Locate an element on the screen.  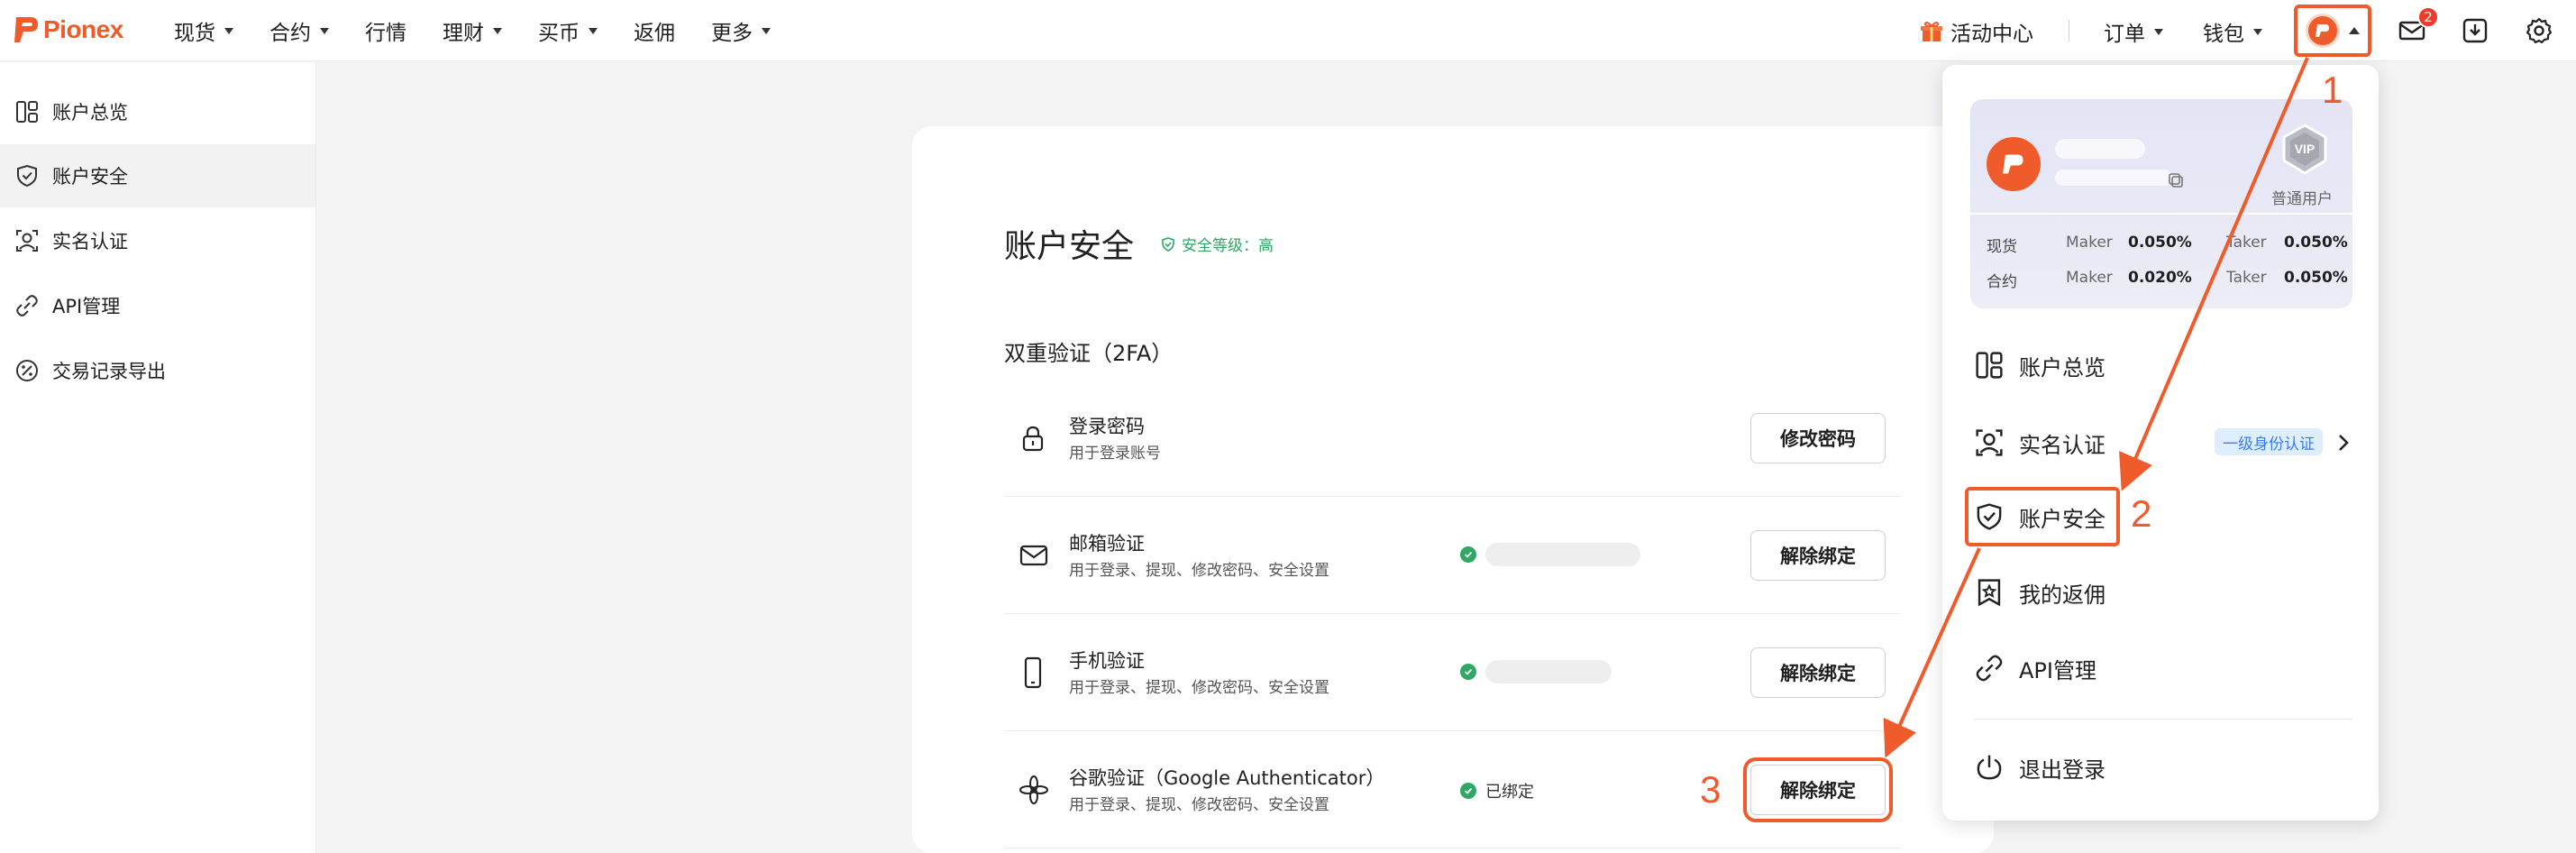
masked-uid is located at coordinates (2113, 178).